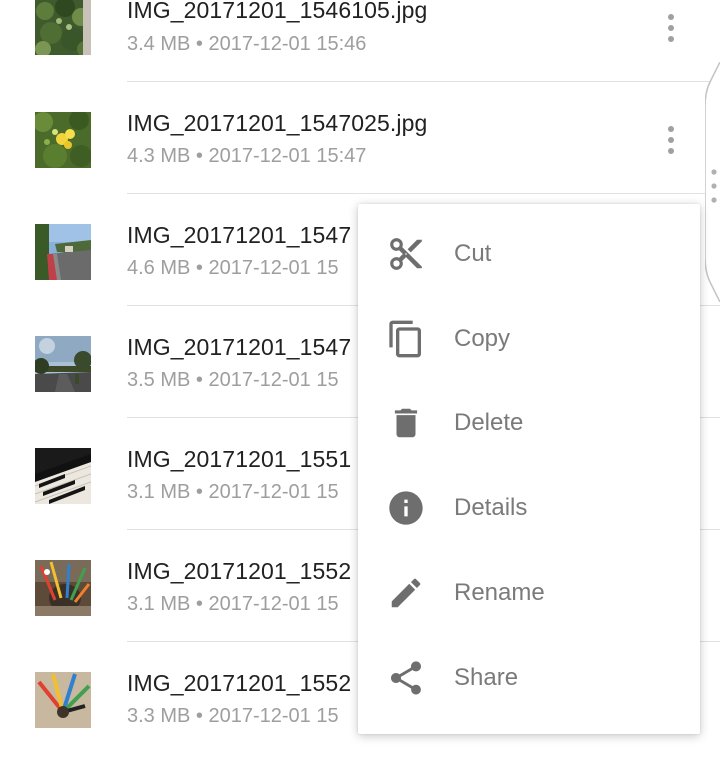  What do you see at coordinates (406, 339) in the screenshot?
I see `copy-icon` at bounding box center [406, 339].